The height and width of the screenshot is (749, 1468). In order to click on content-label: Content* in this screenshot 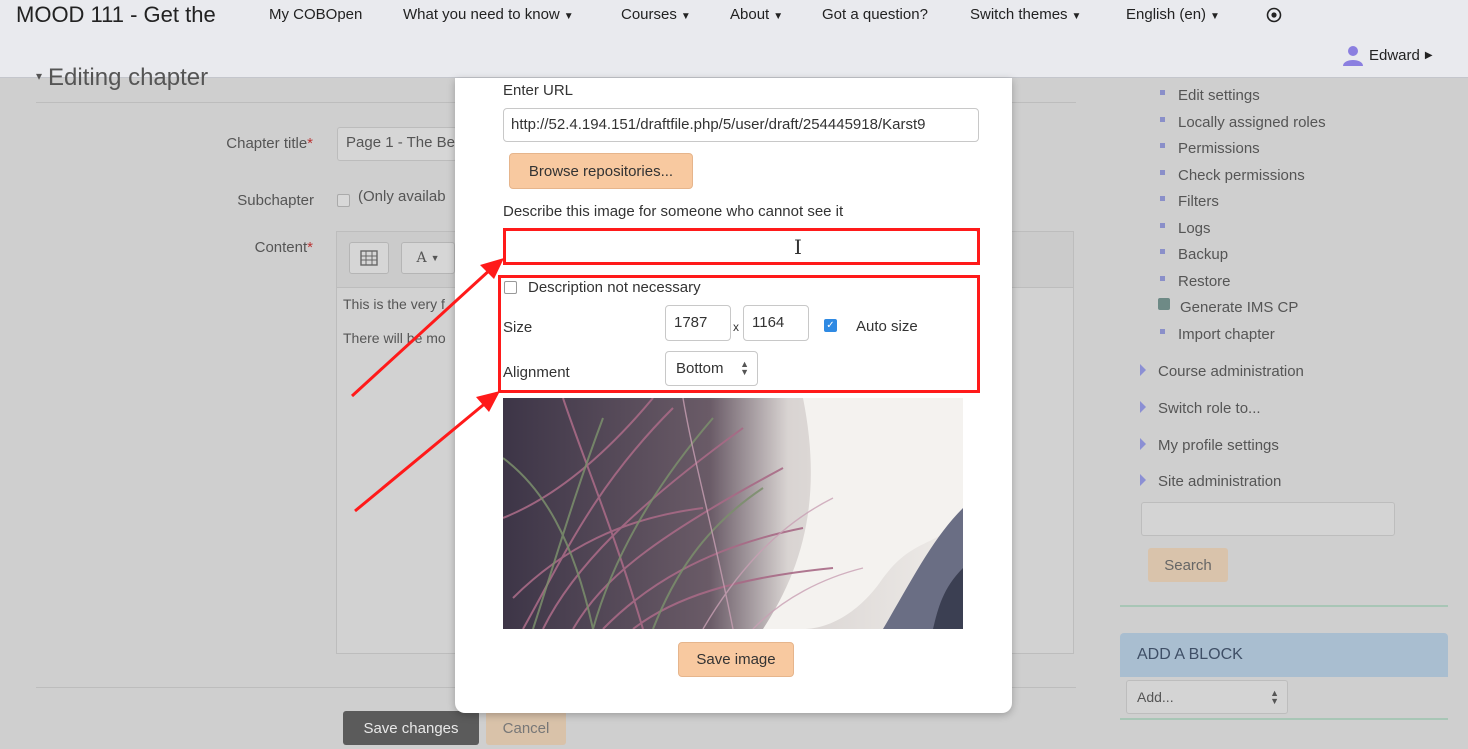, I will do `click(283, 247)`.